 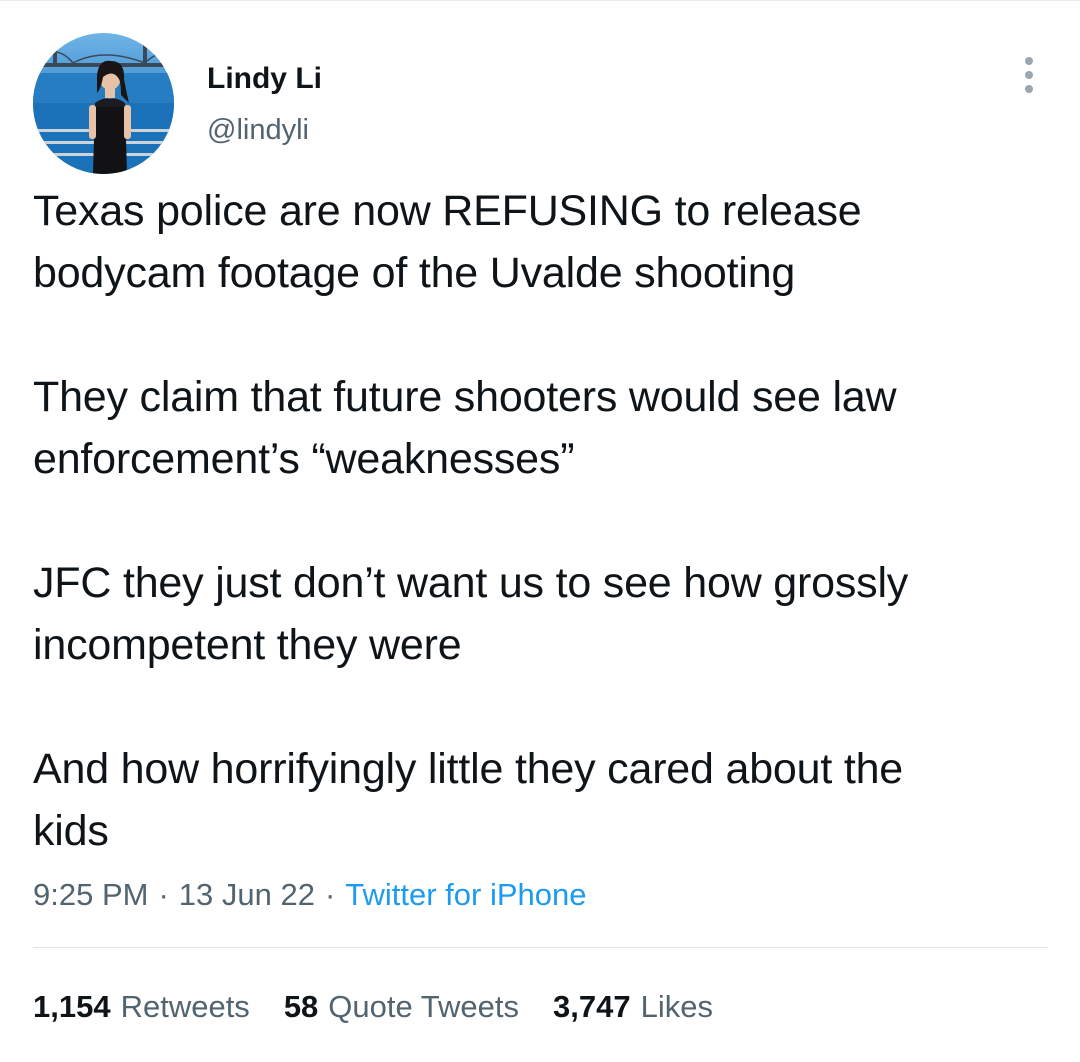 What do you see at coordinates (540, 104) in the screenshot?
I see `tweet-header: Lindy Li @lindyli` at bounding box center [540, 104].